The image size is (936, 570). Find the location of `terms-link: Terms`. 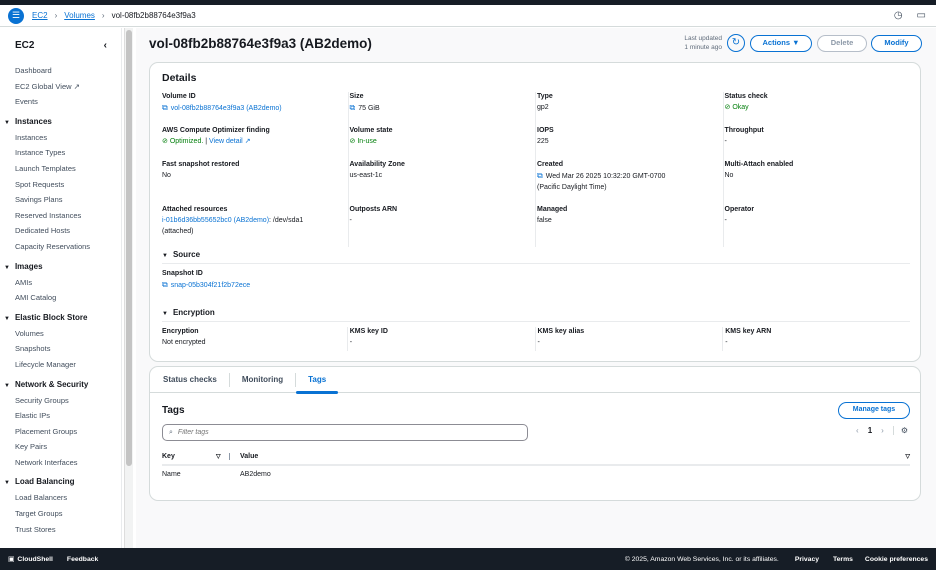

terms-link: Terms is located at coordinates (843, 559).